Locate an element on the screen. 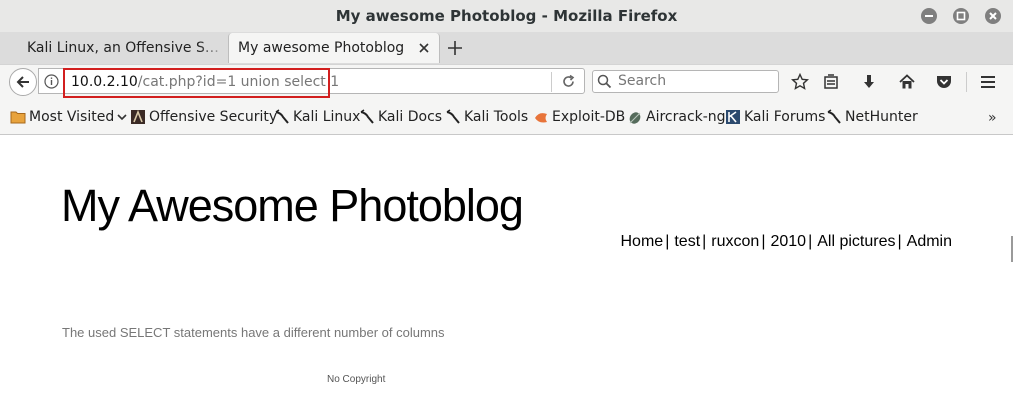 This screenshot has height=408, width=1013. download-icon is located at coordinates (869, 82).